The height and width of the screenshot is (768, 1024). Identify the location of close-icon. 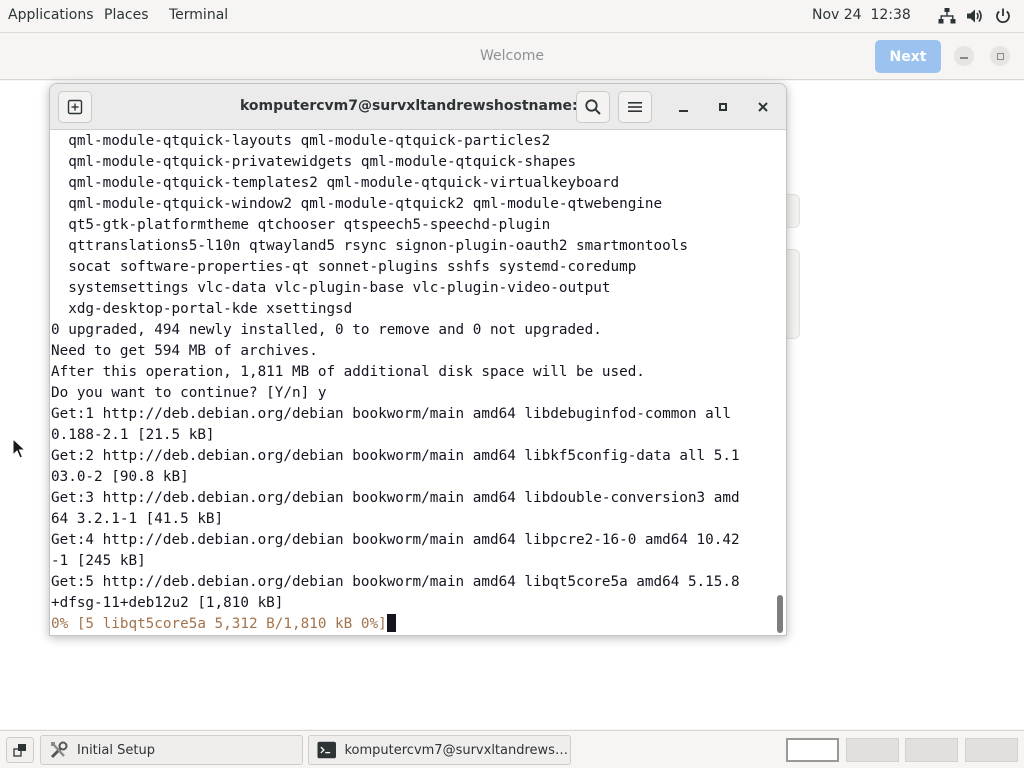
(763, 107).